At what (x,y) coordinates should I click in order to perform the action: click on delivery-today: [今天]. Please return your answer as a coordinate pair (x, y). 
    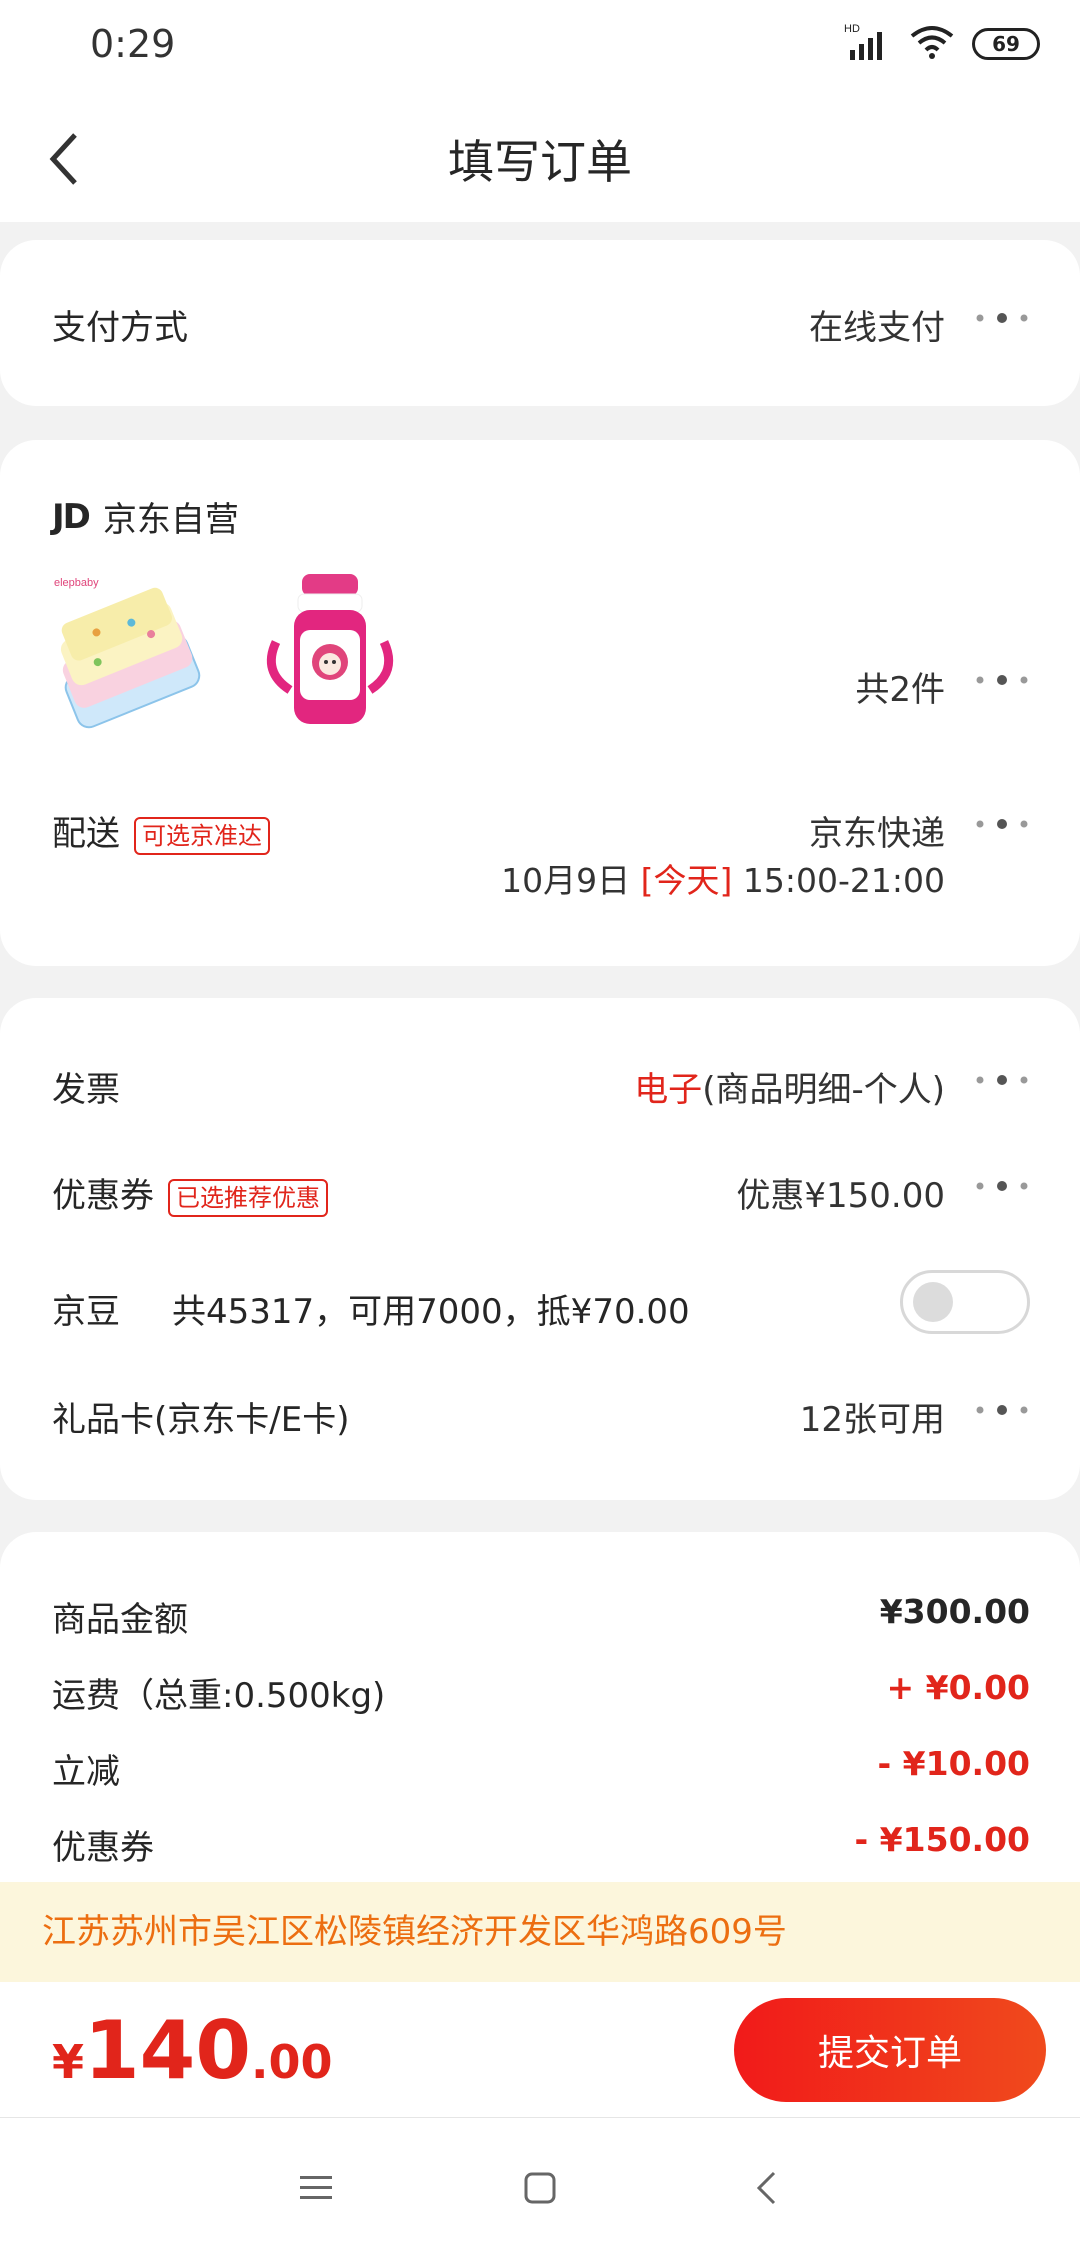
    Looking at the image, I should click on (686, 880).